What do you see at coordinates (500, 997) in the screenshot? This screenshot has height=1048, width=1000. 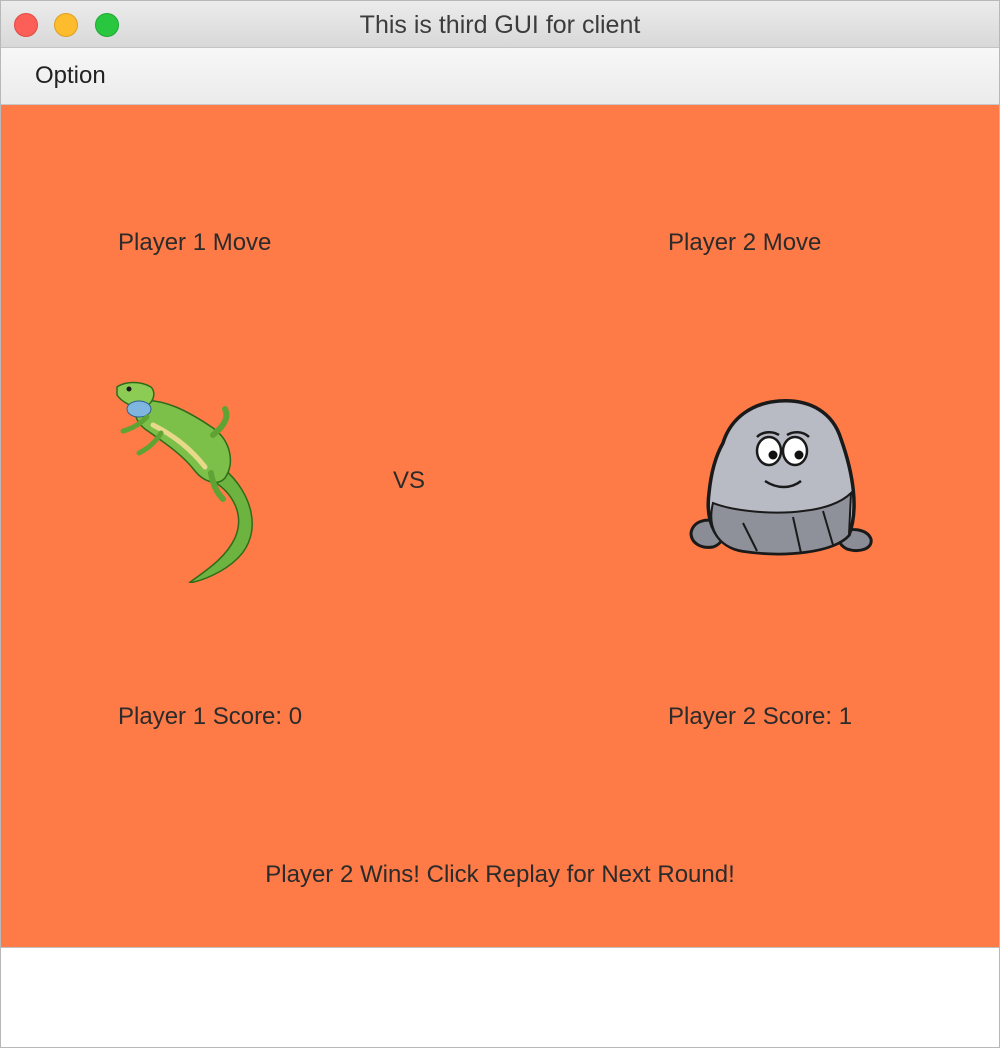 I see `bottom-empty-area` at bounding box center [500, 997].